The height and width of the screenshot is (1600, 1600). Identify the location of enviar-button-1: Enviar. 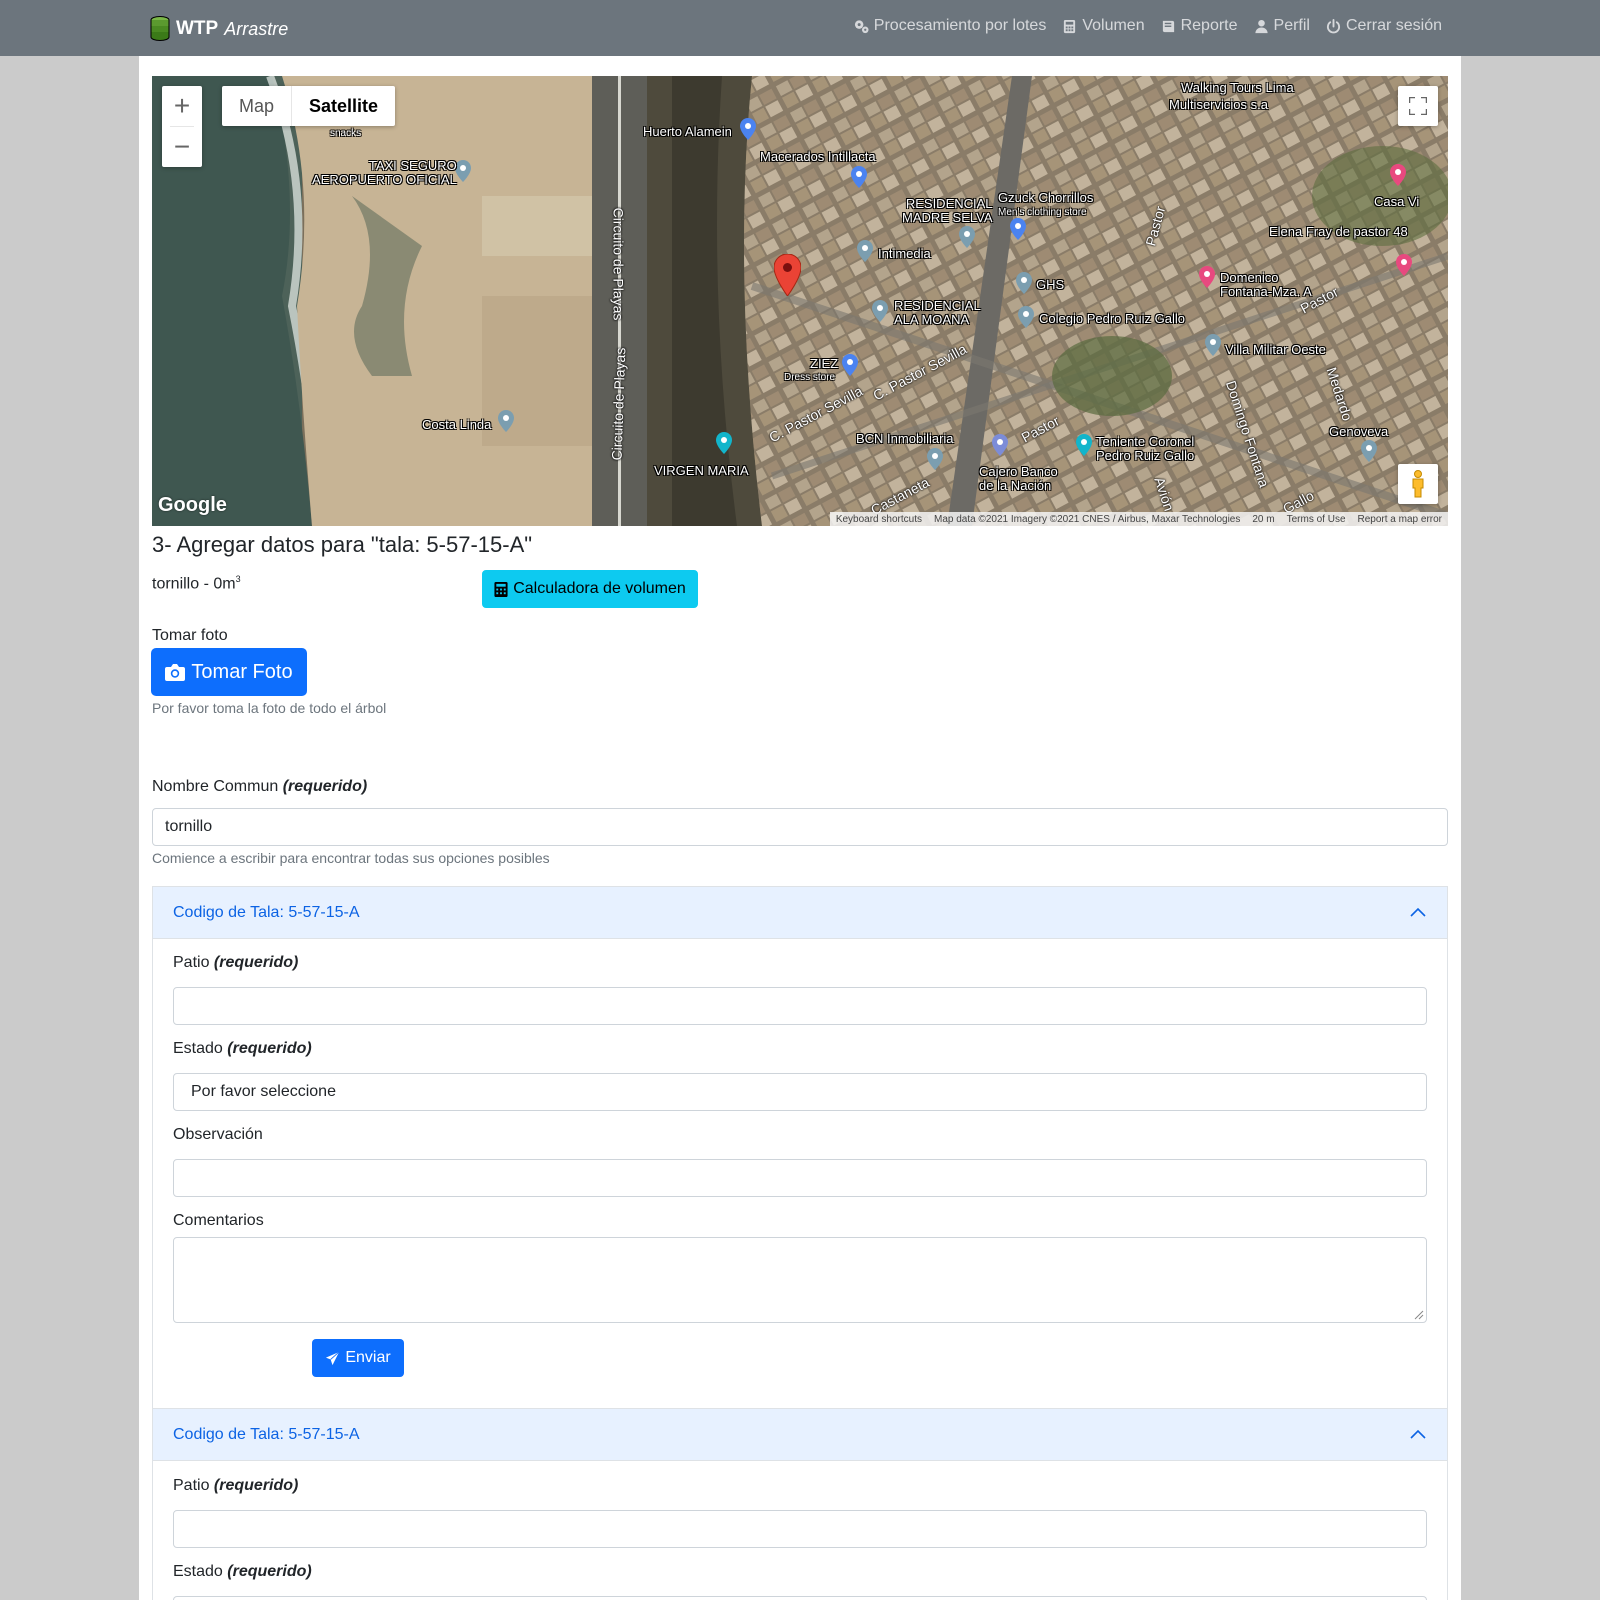
(358, 1358).